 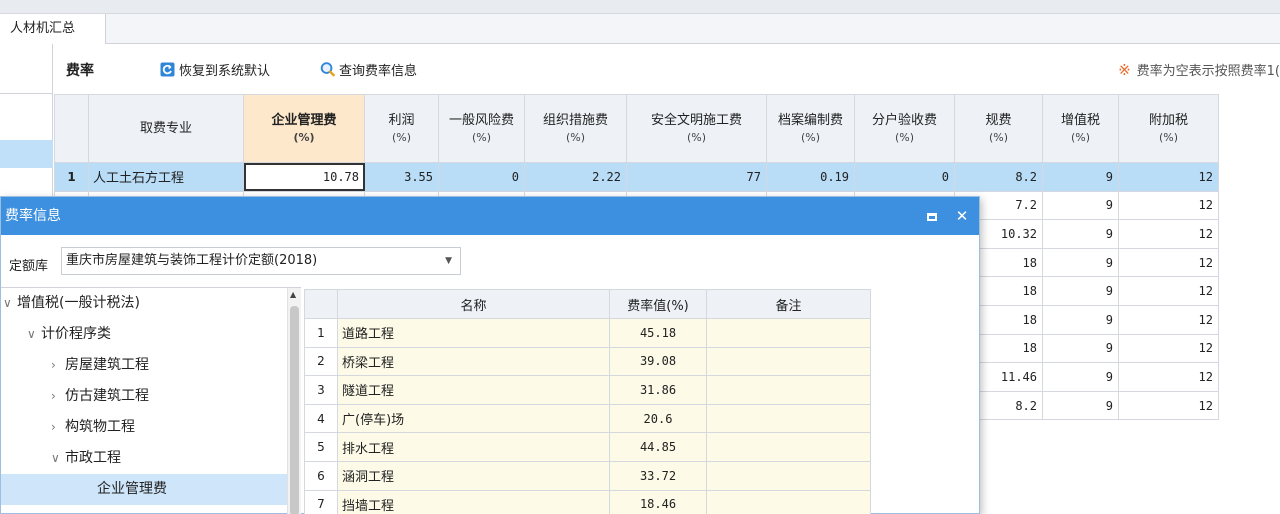 I want to click on header-vat: 增值税 (%), so click(x=1080, y=128).